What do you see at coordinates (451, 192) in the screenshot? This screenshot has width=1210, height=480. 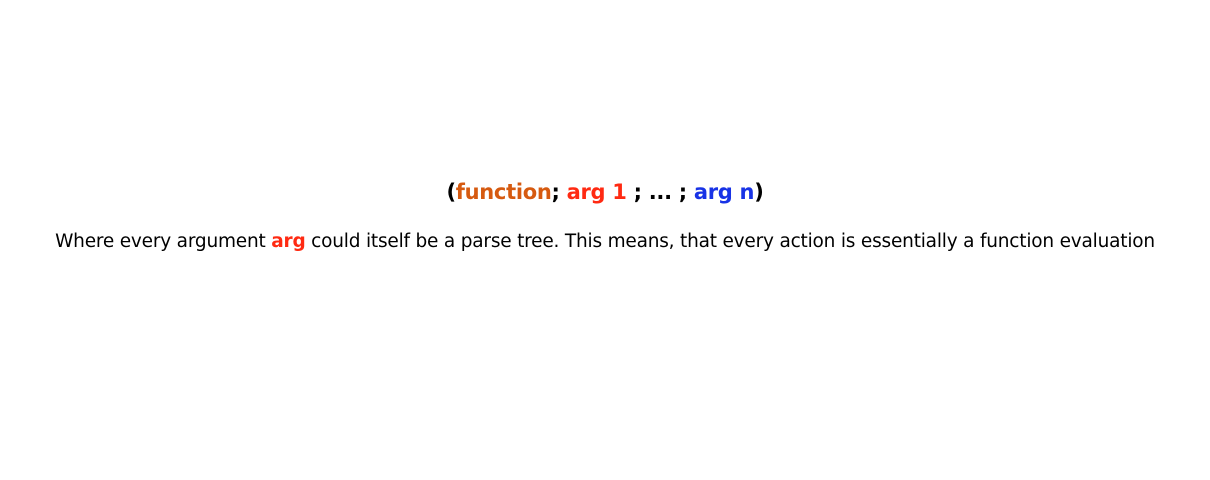 I see `formula-open-paren: (` at bounding box center [451, 192].